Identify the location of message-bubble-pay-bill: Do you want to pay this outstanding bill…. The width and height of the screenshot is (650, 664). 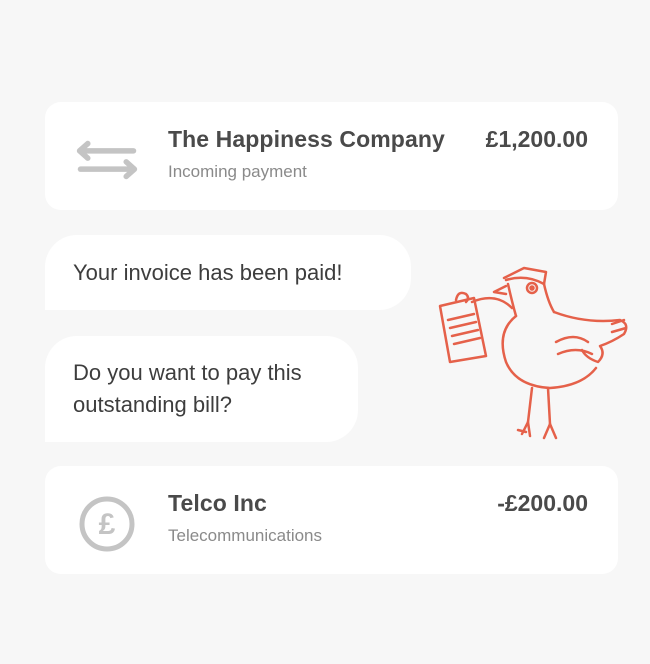
(201, 389).